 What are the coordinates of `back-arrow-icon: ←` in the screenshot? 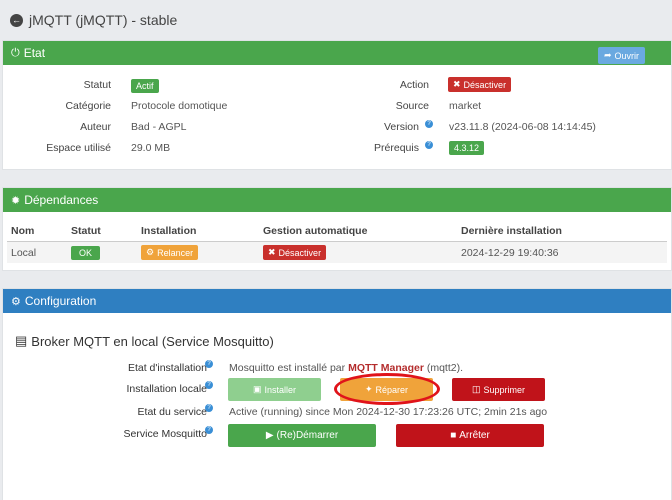 It's located at (16, 20).